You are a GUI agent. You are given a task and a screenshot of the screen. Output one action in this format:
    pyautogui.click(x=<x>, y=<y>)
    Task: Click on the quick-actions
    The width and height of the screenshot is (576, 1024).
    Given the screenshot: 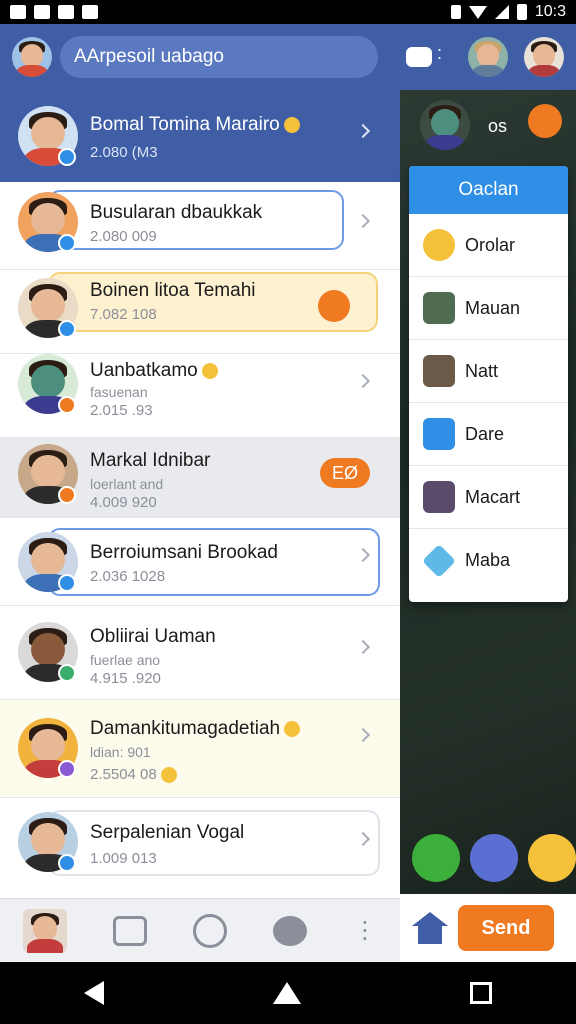 What is the action you would take?
    pyautogui.click(x=494, y=858)
    